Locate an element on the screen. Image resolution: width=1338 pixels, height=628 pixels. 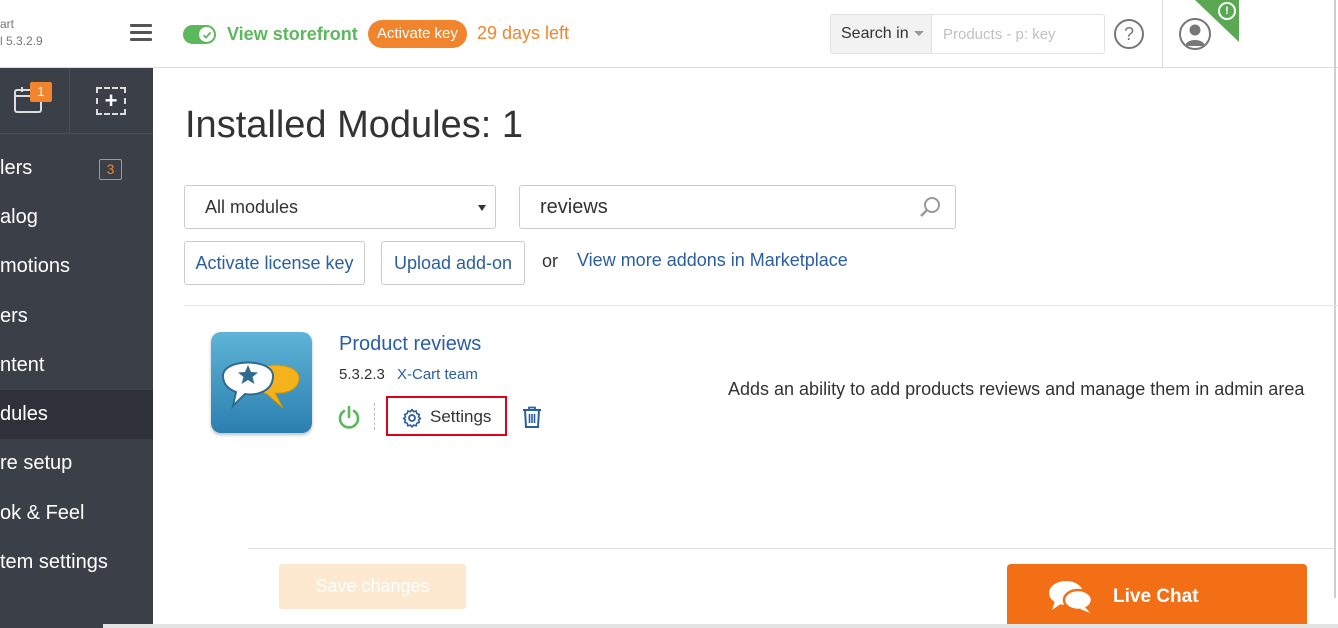
sidebar-item-label: ers is located at coordinates (14, 316).